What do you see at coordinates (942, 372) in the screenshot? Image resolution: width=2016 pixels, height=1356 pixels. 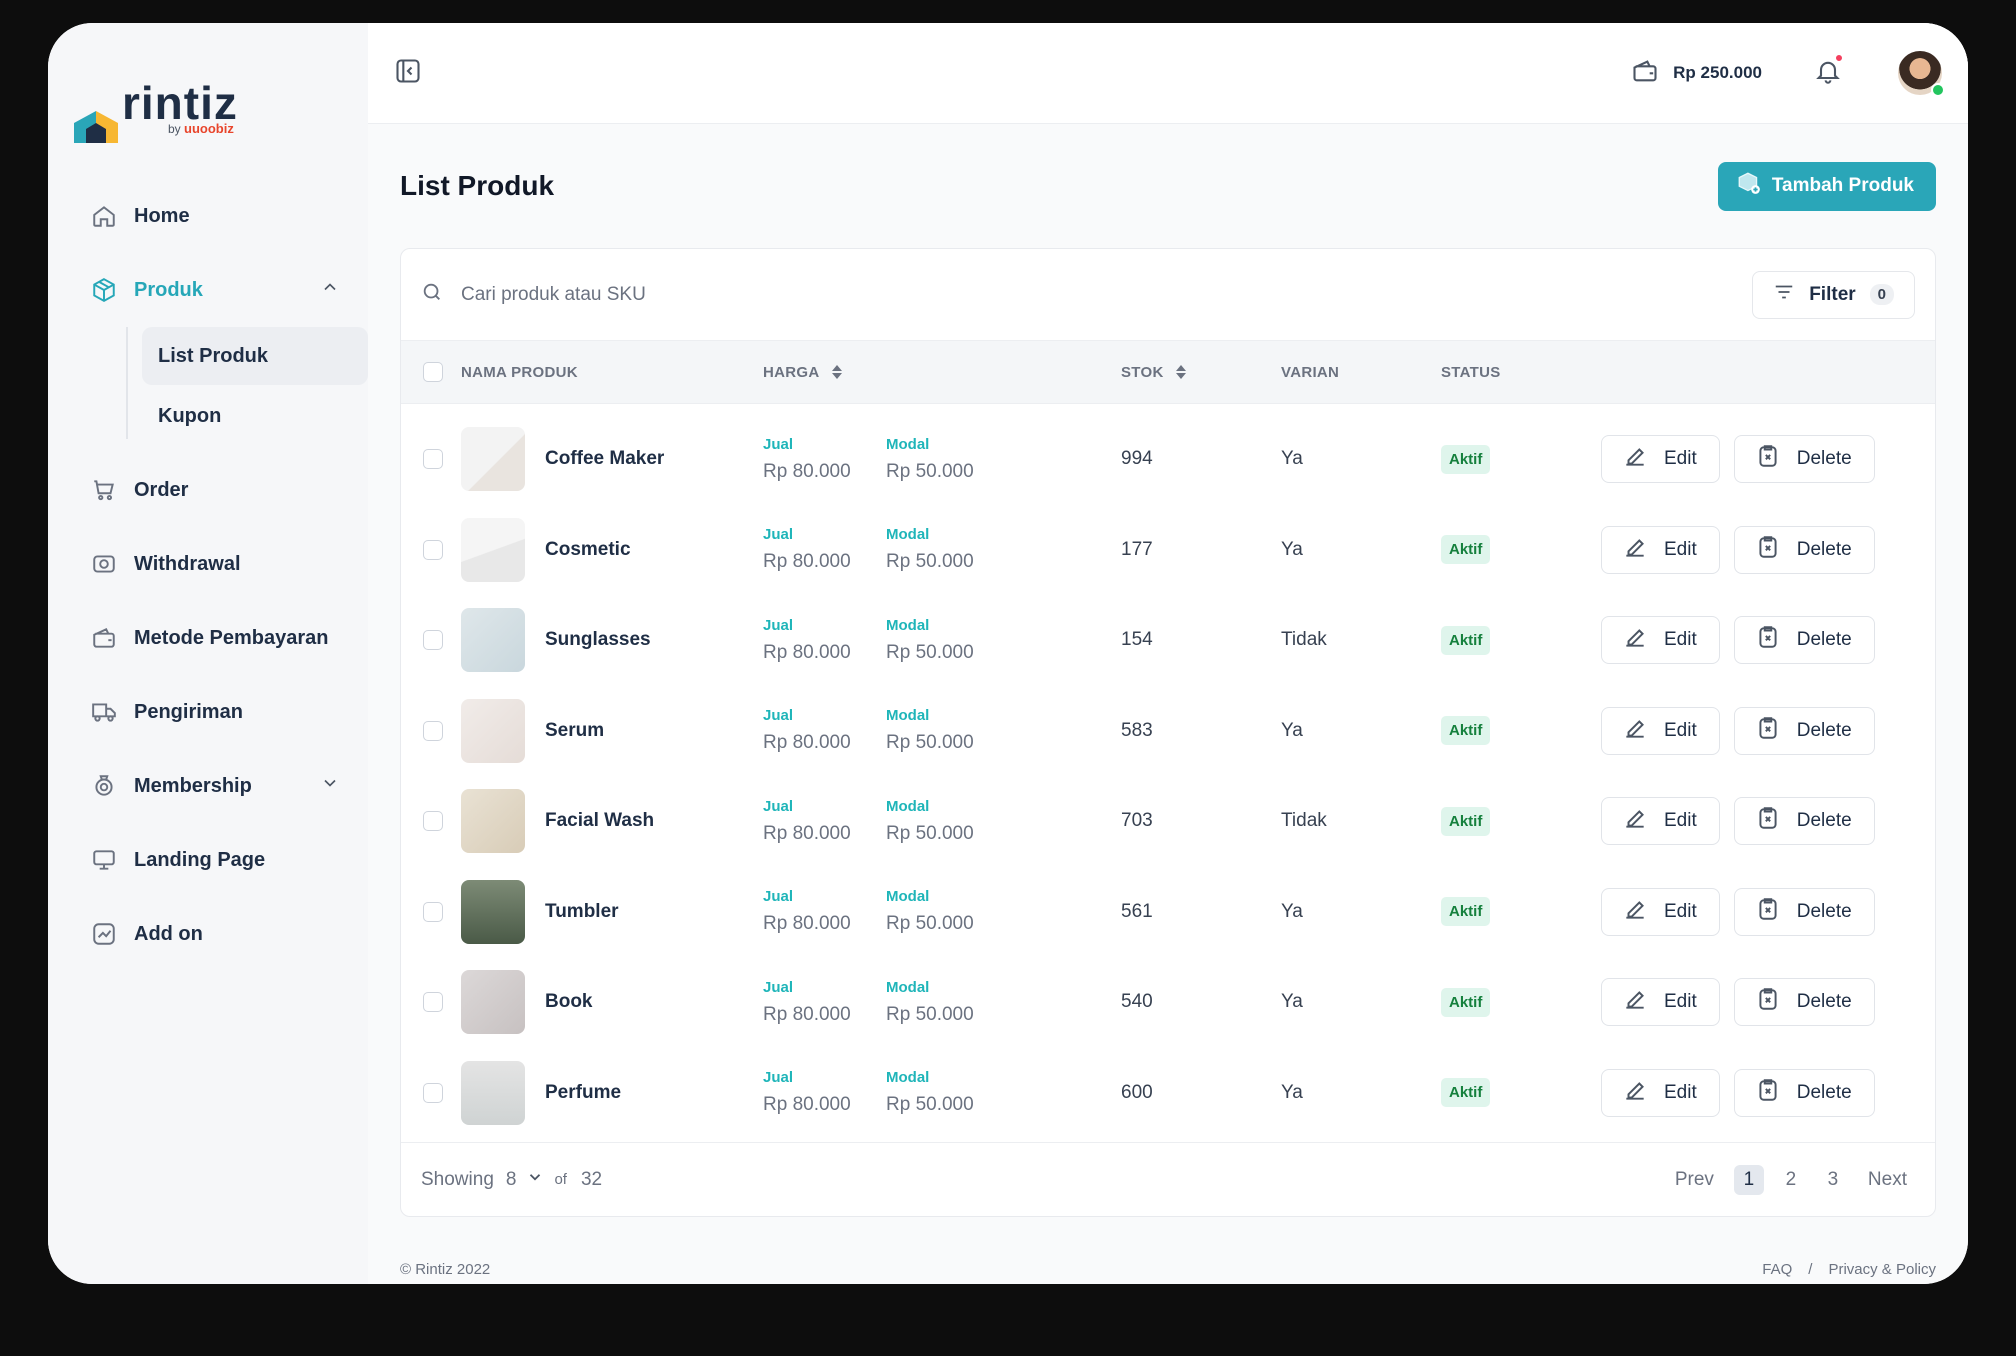 I see `header-harga: HARGA` at bounding box center [942, 372].